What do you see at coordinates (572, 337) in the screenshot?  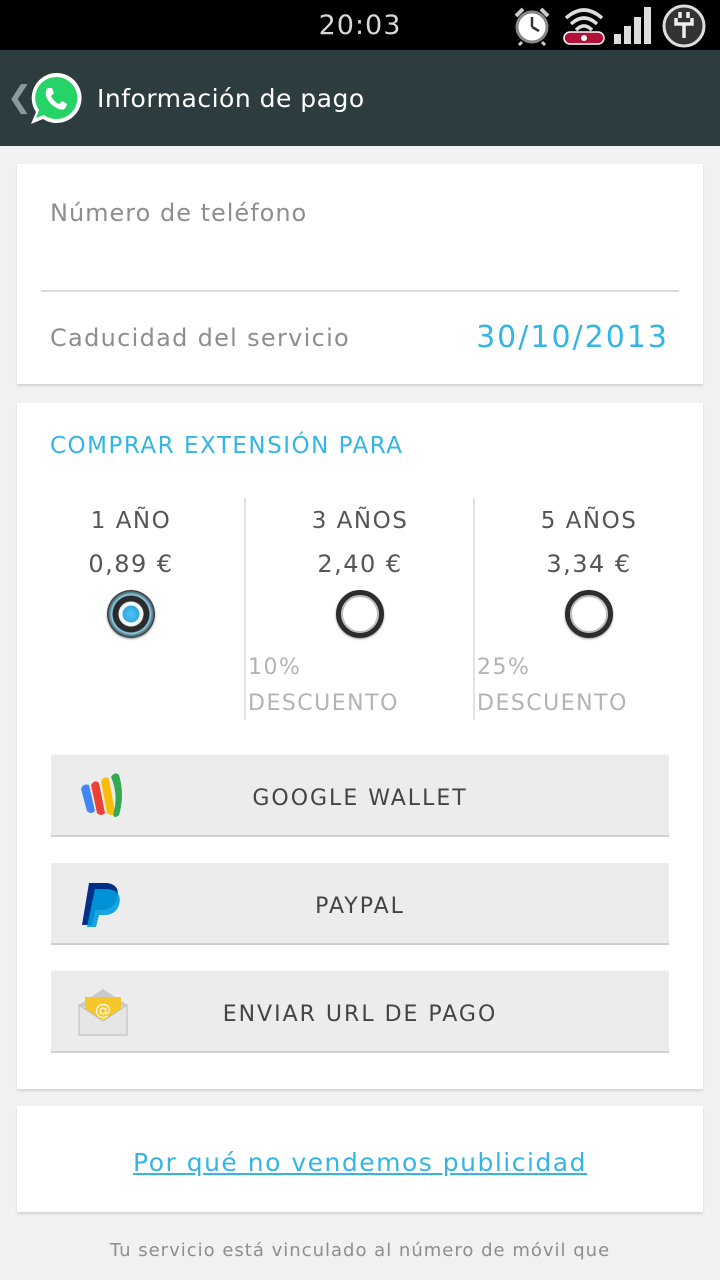 I see `expiry-date: 30/10/2013` at bounding box center [572, 337].